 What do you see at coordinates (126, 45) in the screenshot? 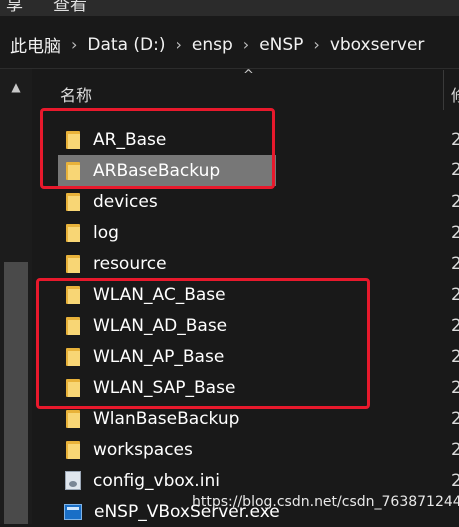
I see `breadcrumb-data-drive: Data (D:)` at bounding box center [126, 45].